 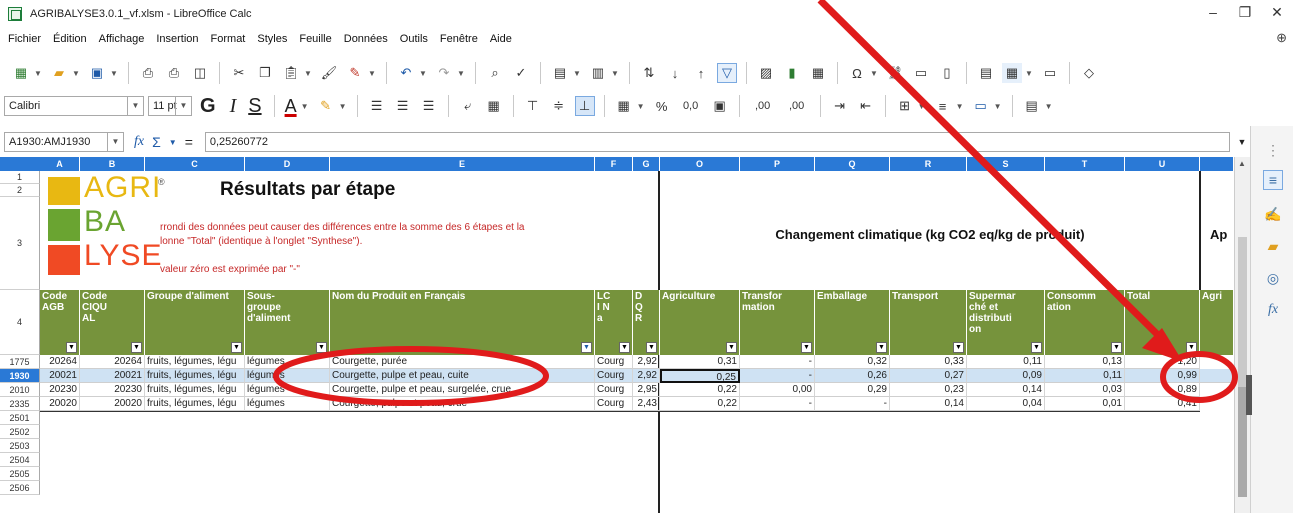 What do you see at coordinates (1242, 312) in the screenshot?
I see `scrollbar-thumb` at bounding box center [1242, 312].